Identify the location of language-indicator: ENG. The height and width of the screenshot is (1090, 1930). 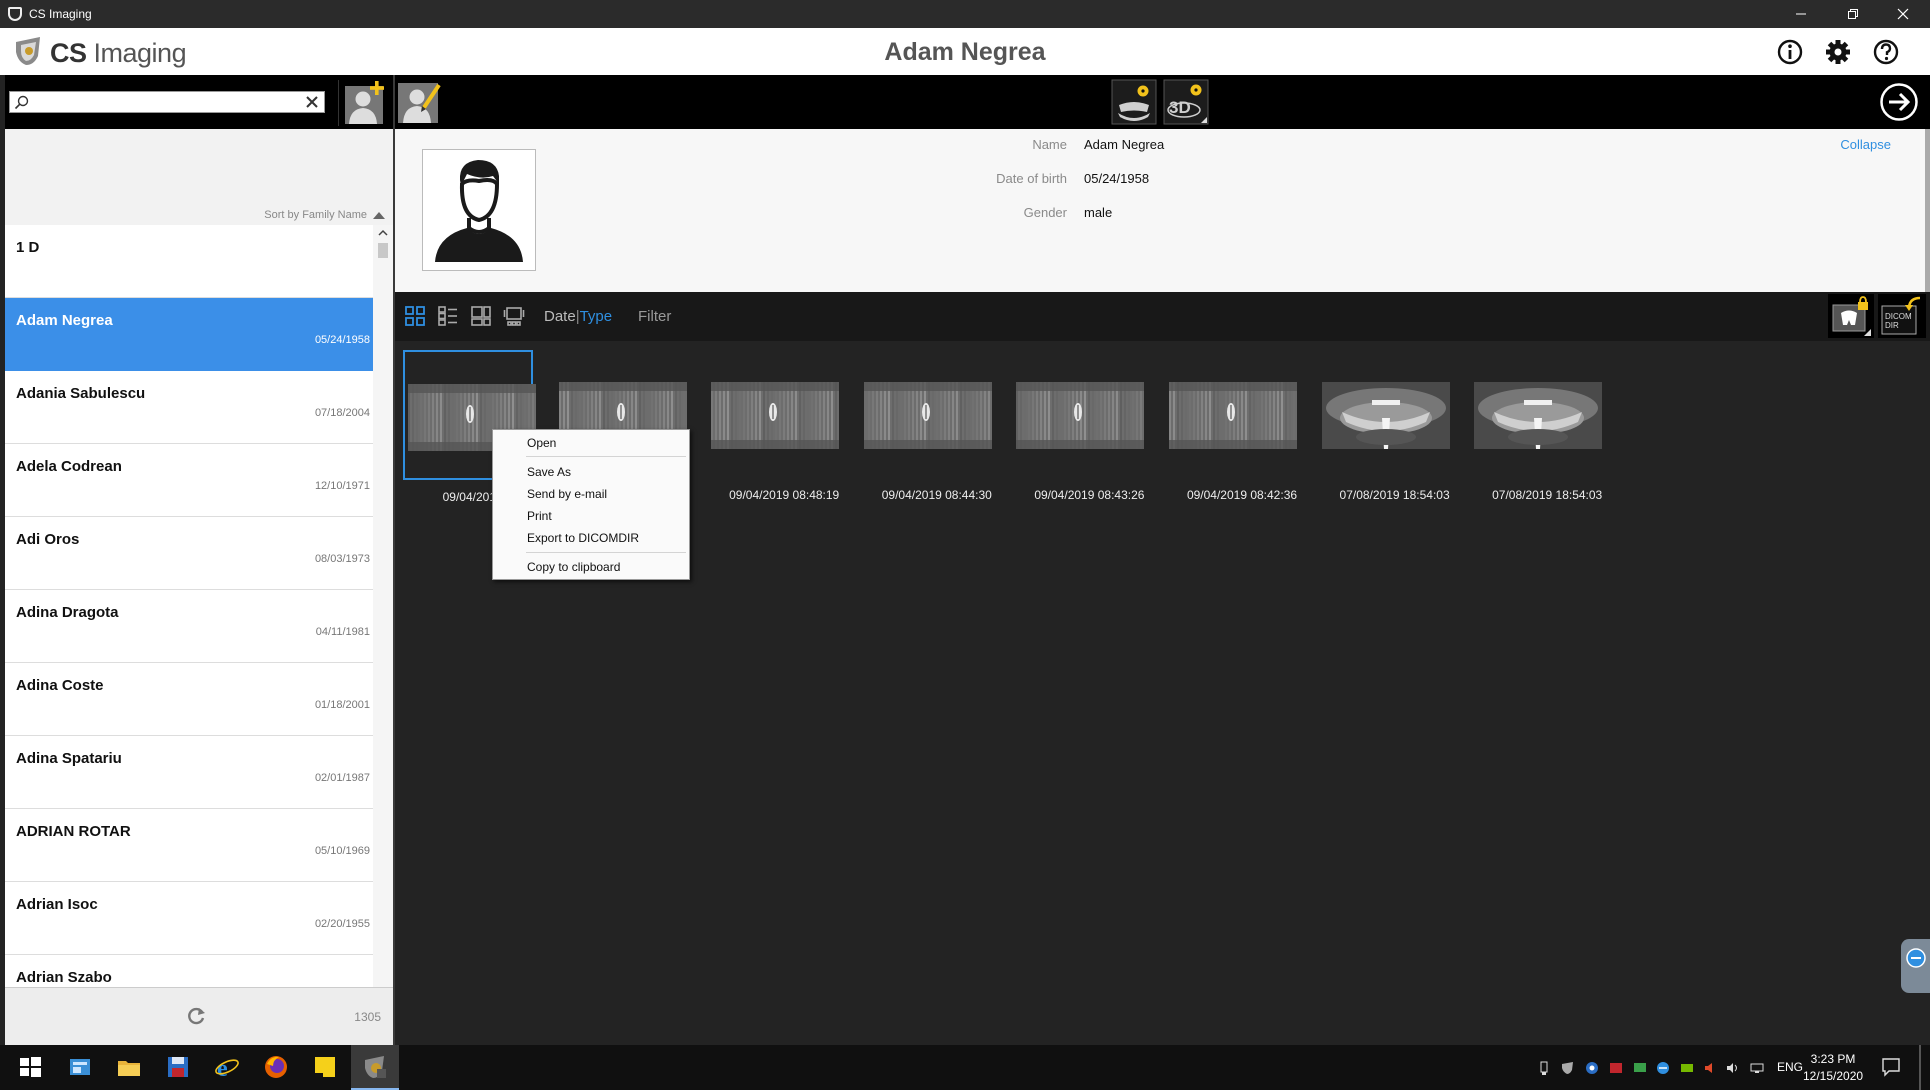
(1790, 1067).